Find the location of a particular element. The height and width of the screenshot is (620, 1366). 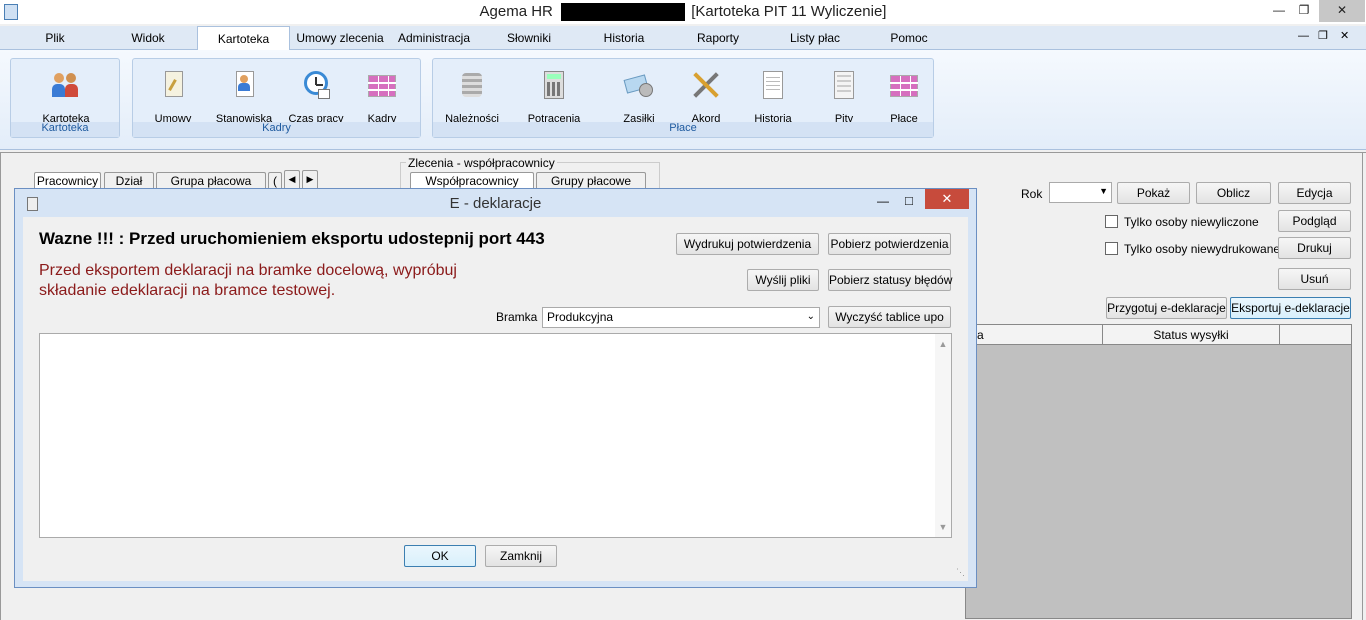

tab-scroll-left-icon: ◀ is located at coordinates (292, 179).